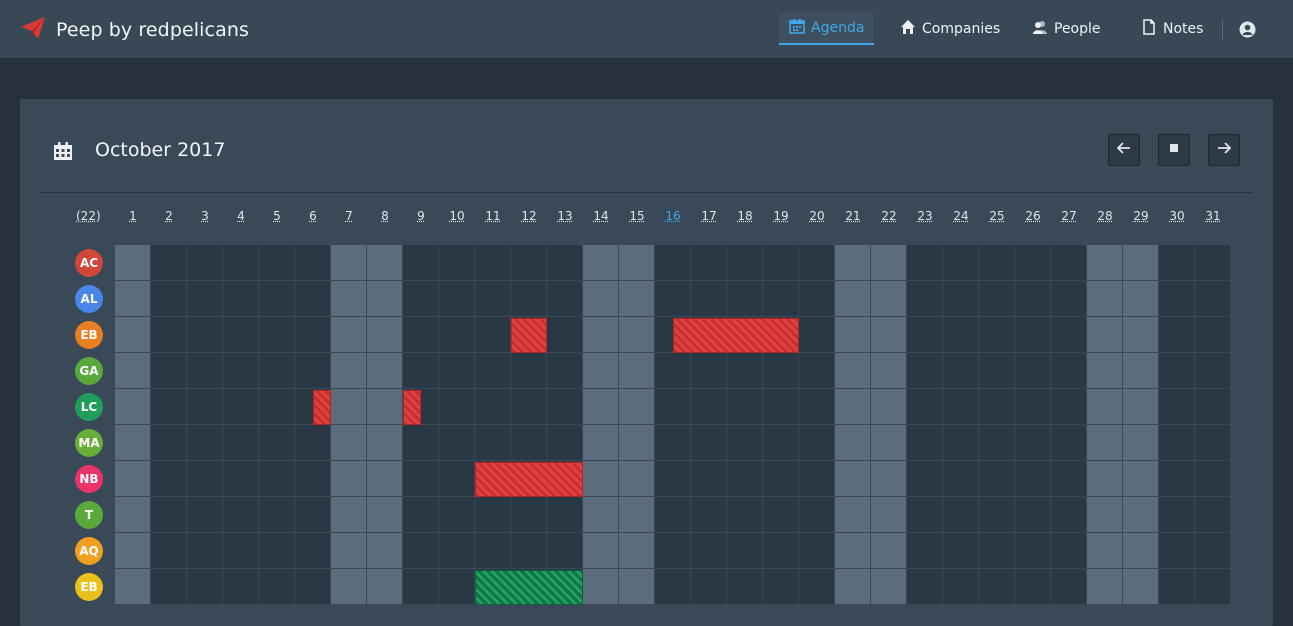 The image size is (1293, 626). Describe the element at coordinates (89, 551) in the screenshot. I see `avatar-aq: AQ` at that location.